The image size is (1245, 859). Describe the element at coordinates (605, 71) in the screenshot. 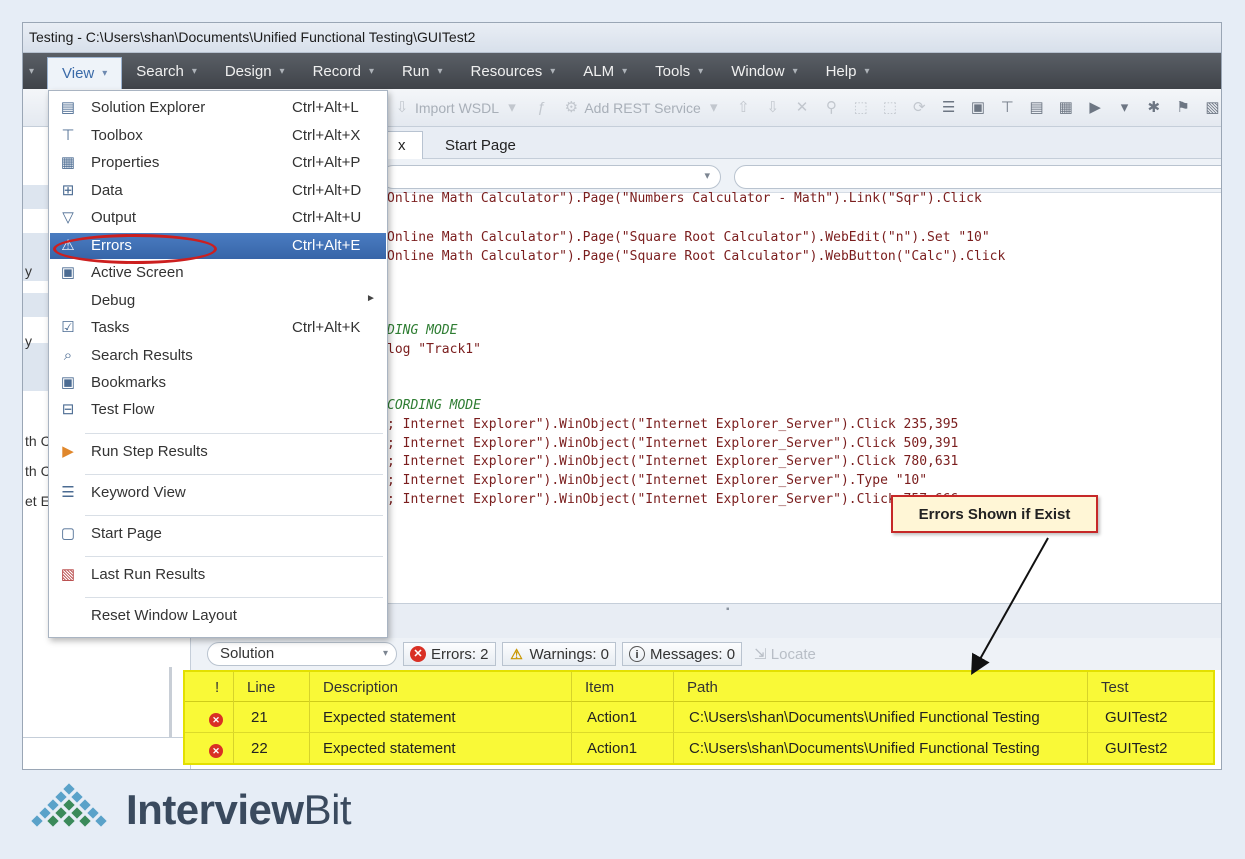

I see `menu-alm: ALM ▾` at that location.